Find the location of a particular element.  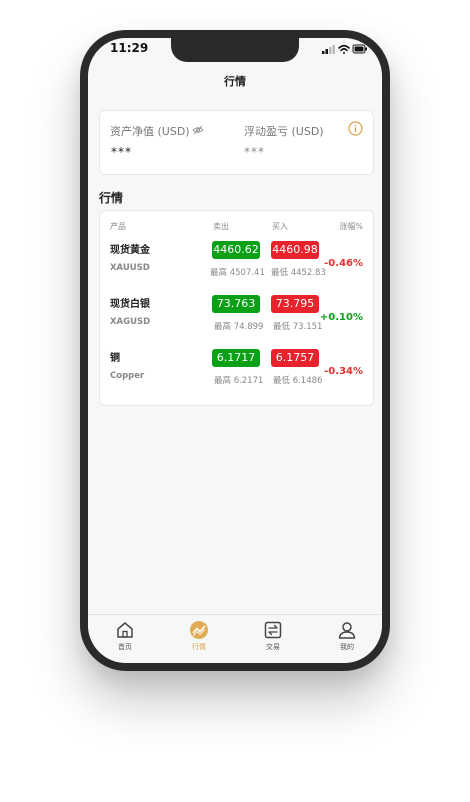

net-value: *** is located at coordinates (121, 152).